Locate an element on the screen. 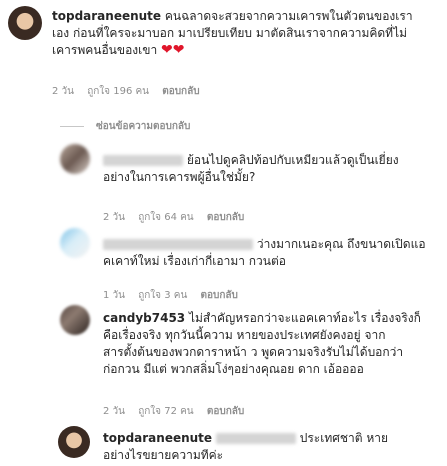 The image size is (447, 466). comment-text-line: คเคาท์ใหม่ เรื่องเก่ากี่เอามา กวนต่อ is located at coordinates (194, 261).